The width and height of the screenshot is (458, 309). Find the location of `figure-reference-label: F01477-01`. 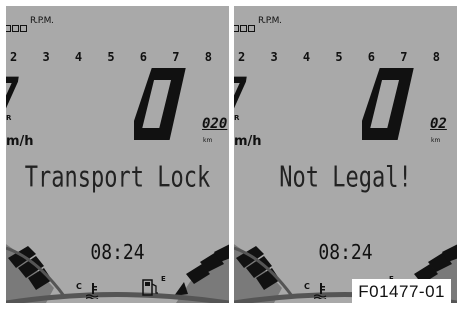

figure-reference-label: F01477-01 is located at coordinates (401, 291).